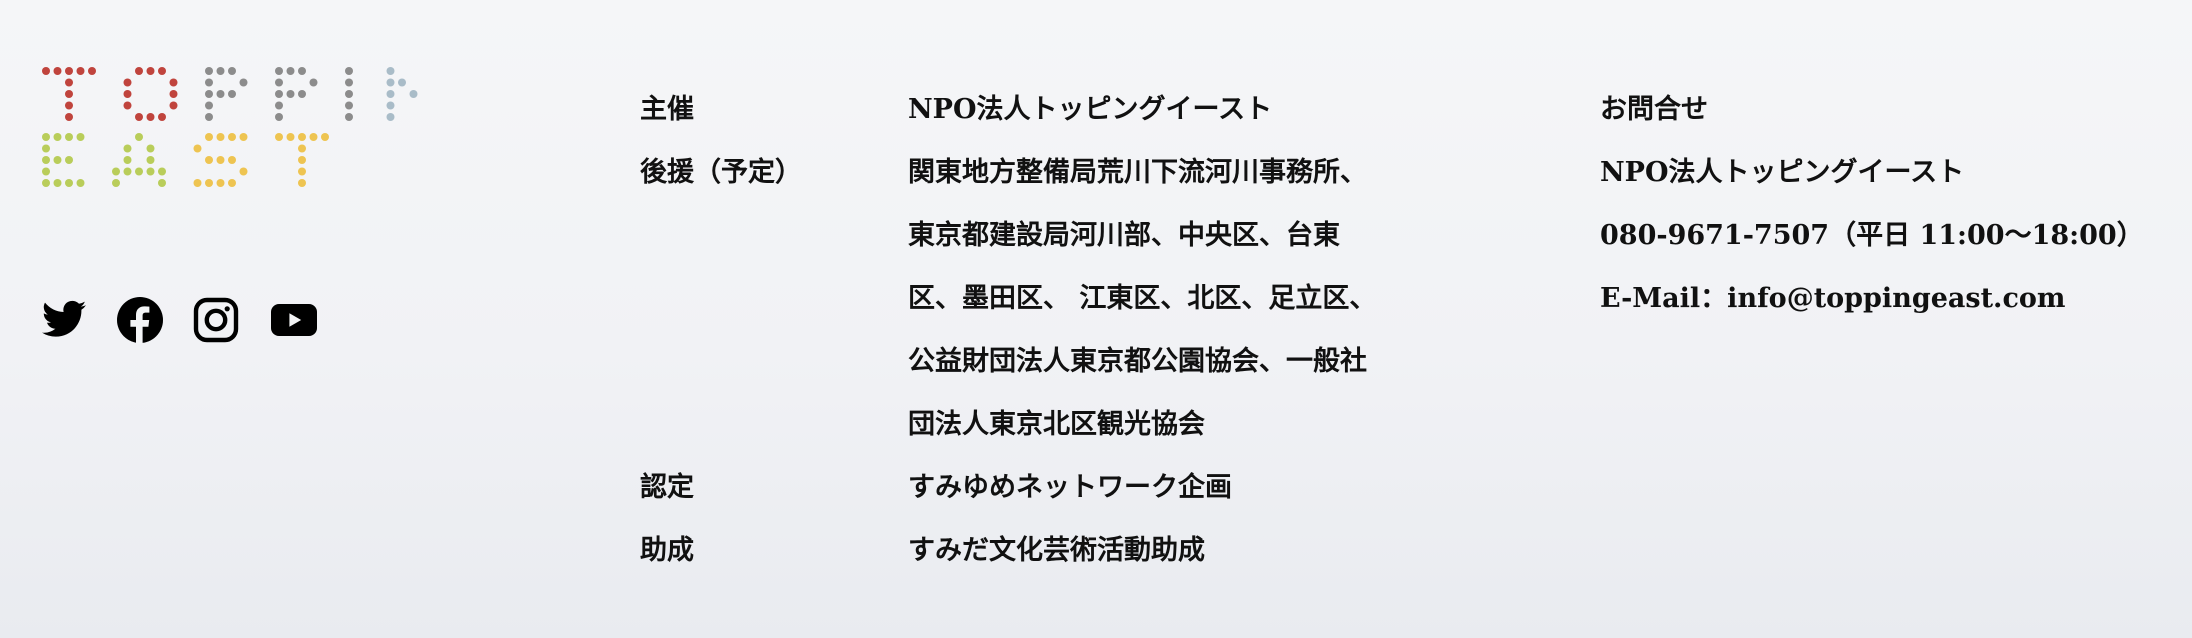  Describe the element at coordinates (1056, 424) in the screenshot. I see `info-value-line: 団法人東京北区観光協会` at that location.